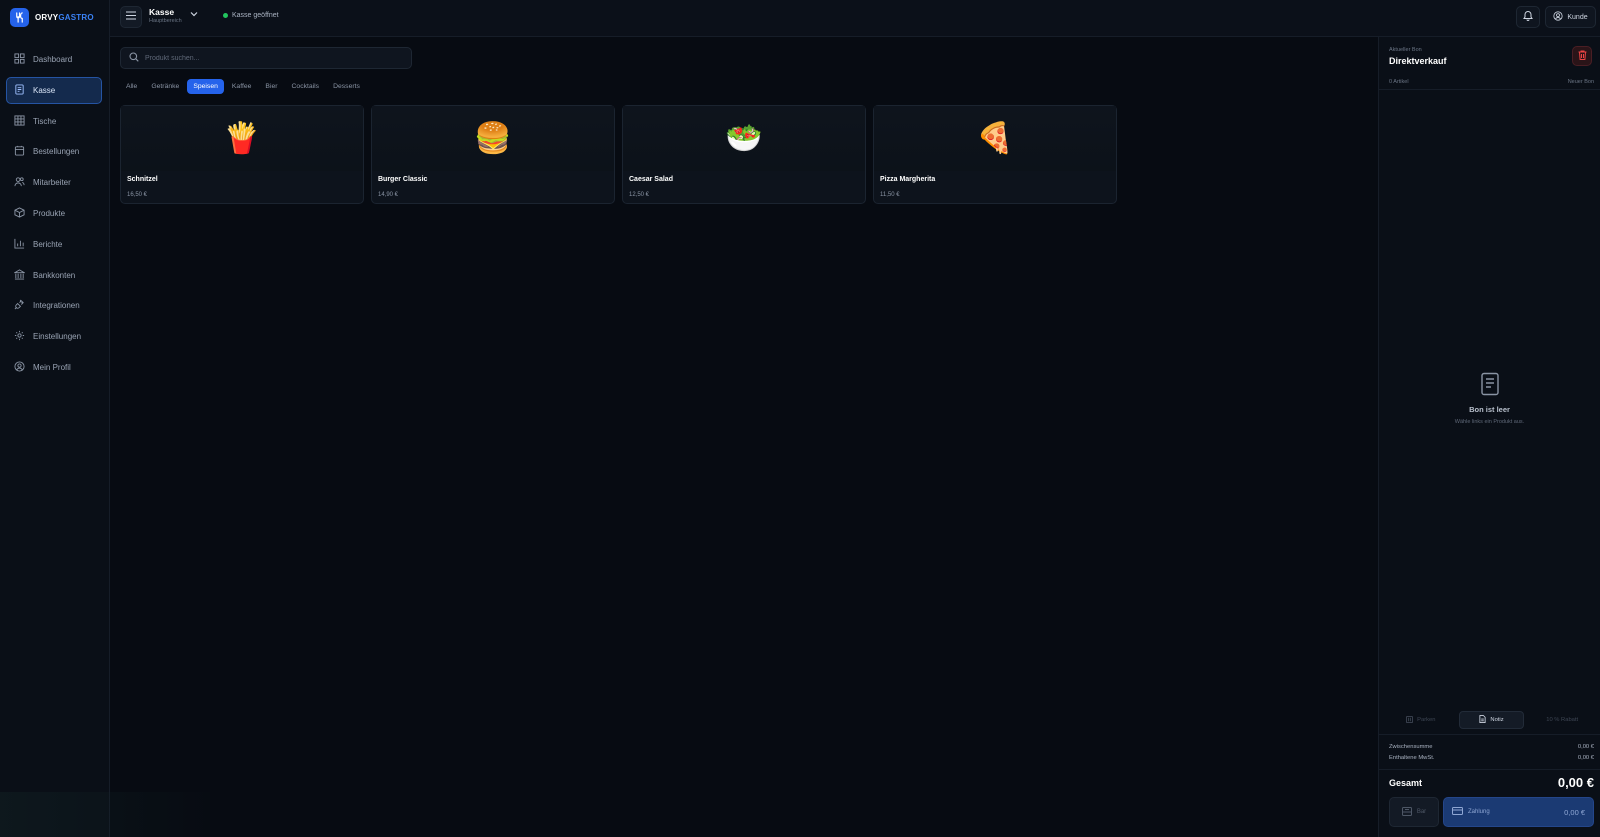  I want to click on sidebar-item-label: Einstellungen, so click(57, 337).